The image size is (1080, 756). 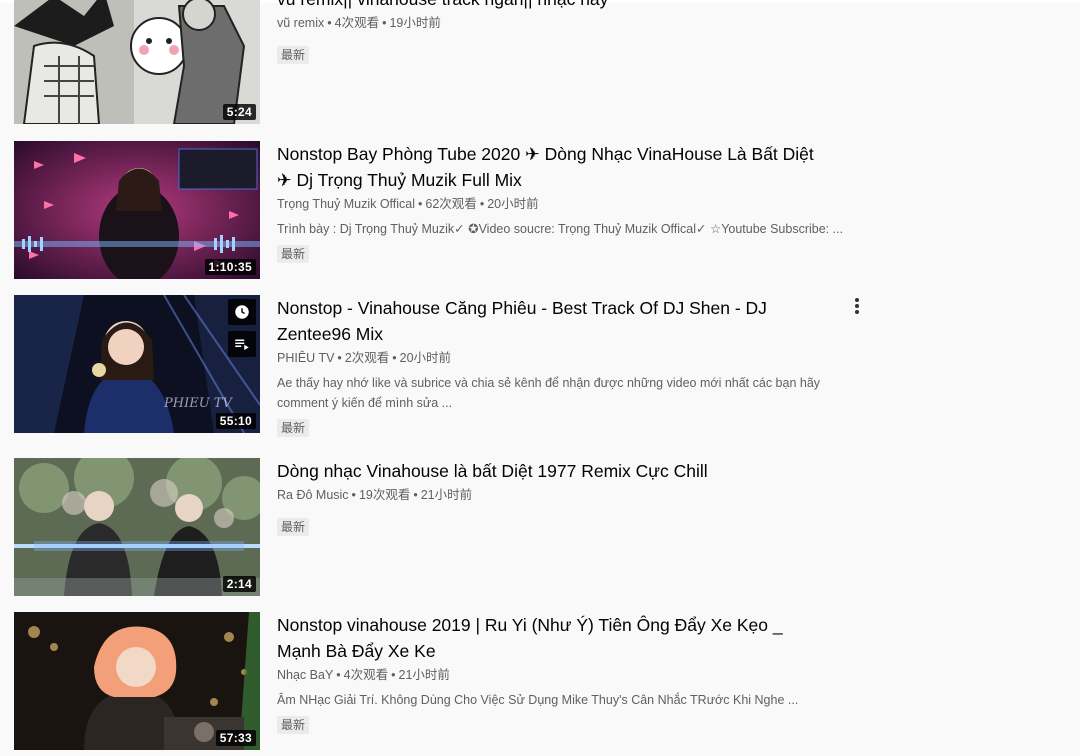 What do you see at coordinates (235, 738) in the screenshot?
I see `video-duration: 57:33` at bounding box center [235, 738].